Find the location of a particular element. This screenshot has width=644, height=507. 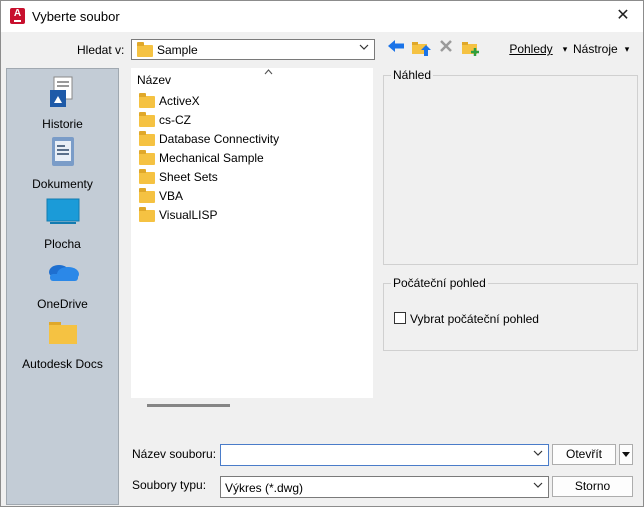

column-header-name: Název is located at coordinates (154, 80).